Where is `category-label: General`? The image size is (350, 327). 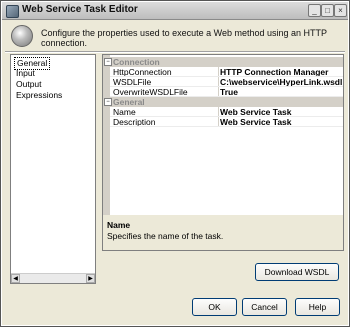
category-label: General is located at coordinates (129, 102).